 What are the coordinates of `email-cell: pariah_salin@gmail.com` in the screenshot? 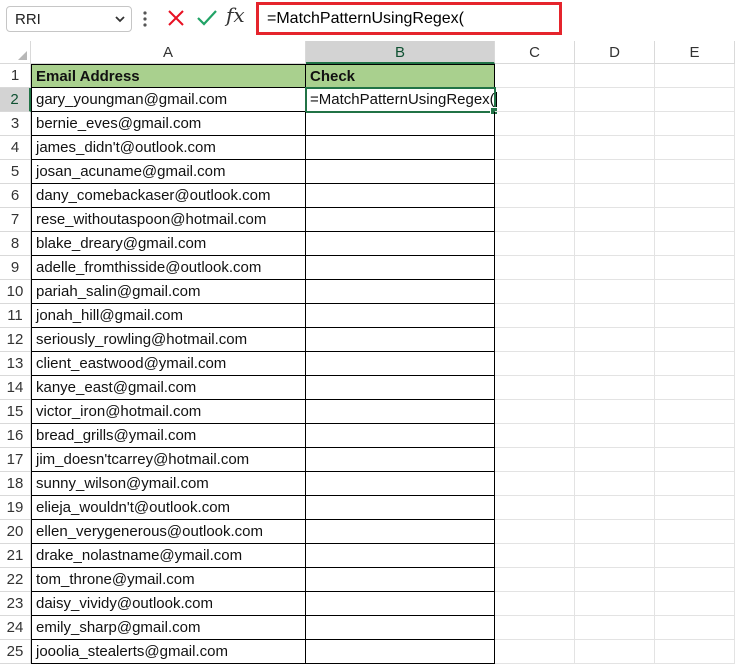 It's located at (168, 292).